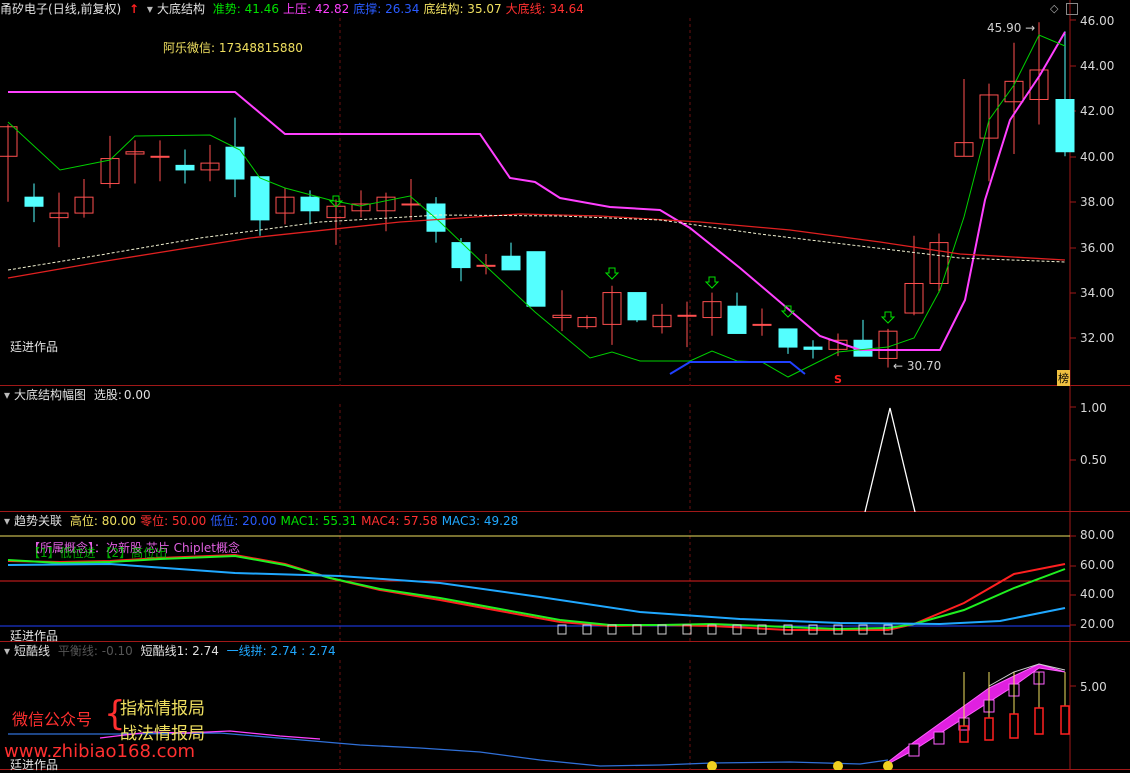 The image size is (1130, 773). Describe the element at coordinates (838, 765) in the screenshot. I see `signal-dot-icon` at that location.